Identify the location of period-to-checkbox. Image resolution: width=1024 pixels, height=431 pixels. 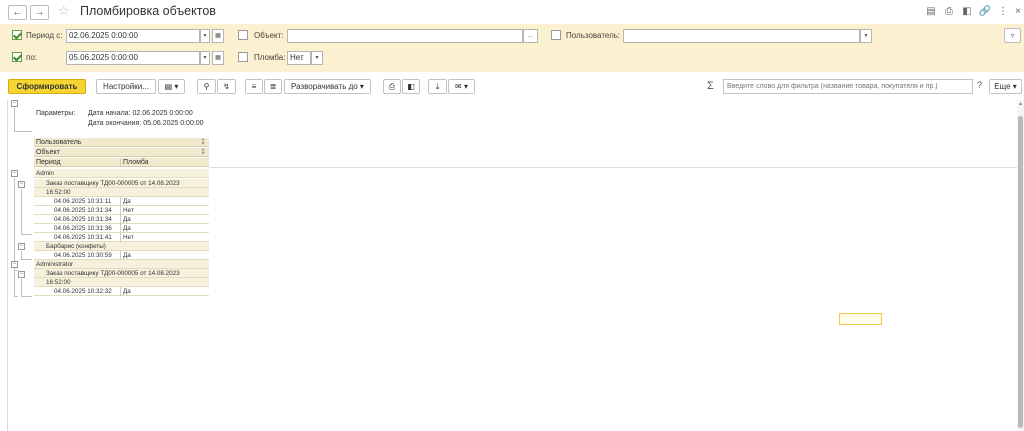
(17, 57).